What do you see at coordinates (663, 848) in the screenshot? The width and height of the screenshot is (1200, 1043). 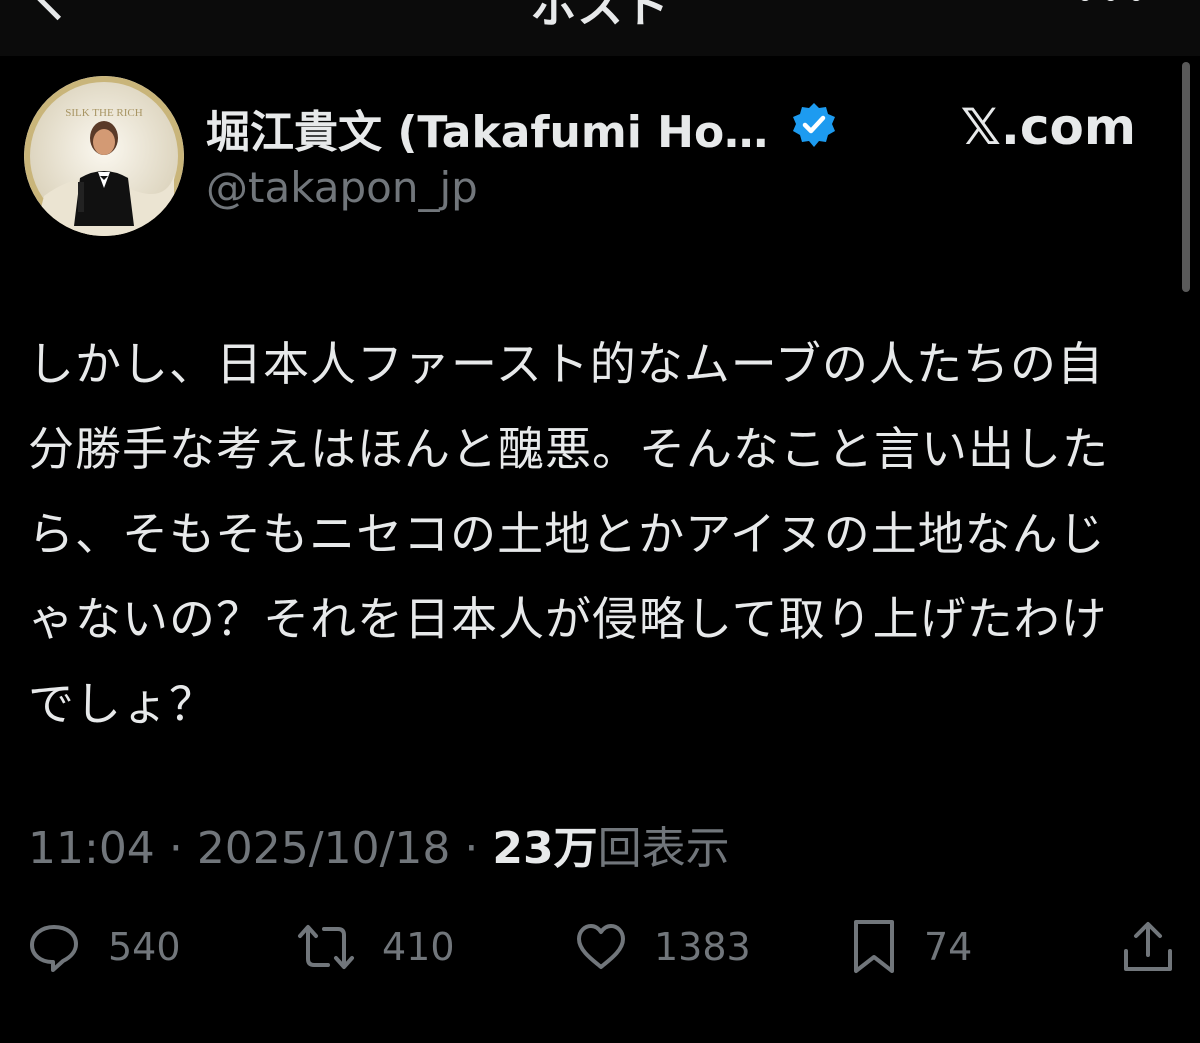 I see `views-label: 回表示` at bounding box center [663, 848].